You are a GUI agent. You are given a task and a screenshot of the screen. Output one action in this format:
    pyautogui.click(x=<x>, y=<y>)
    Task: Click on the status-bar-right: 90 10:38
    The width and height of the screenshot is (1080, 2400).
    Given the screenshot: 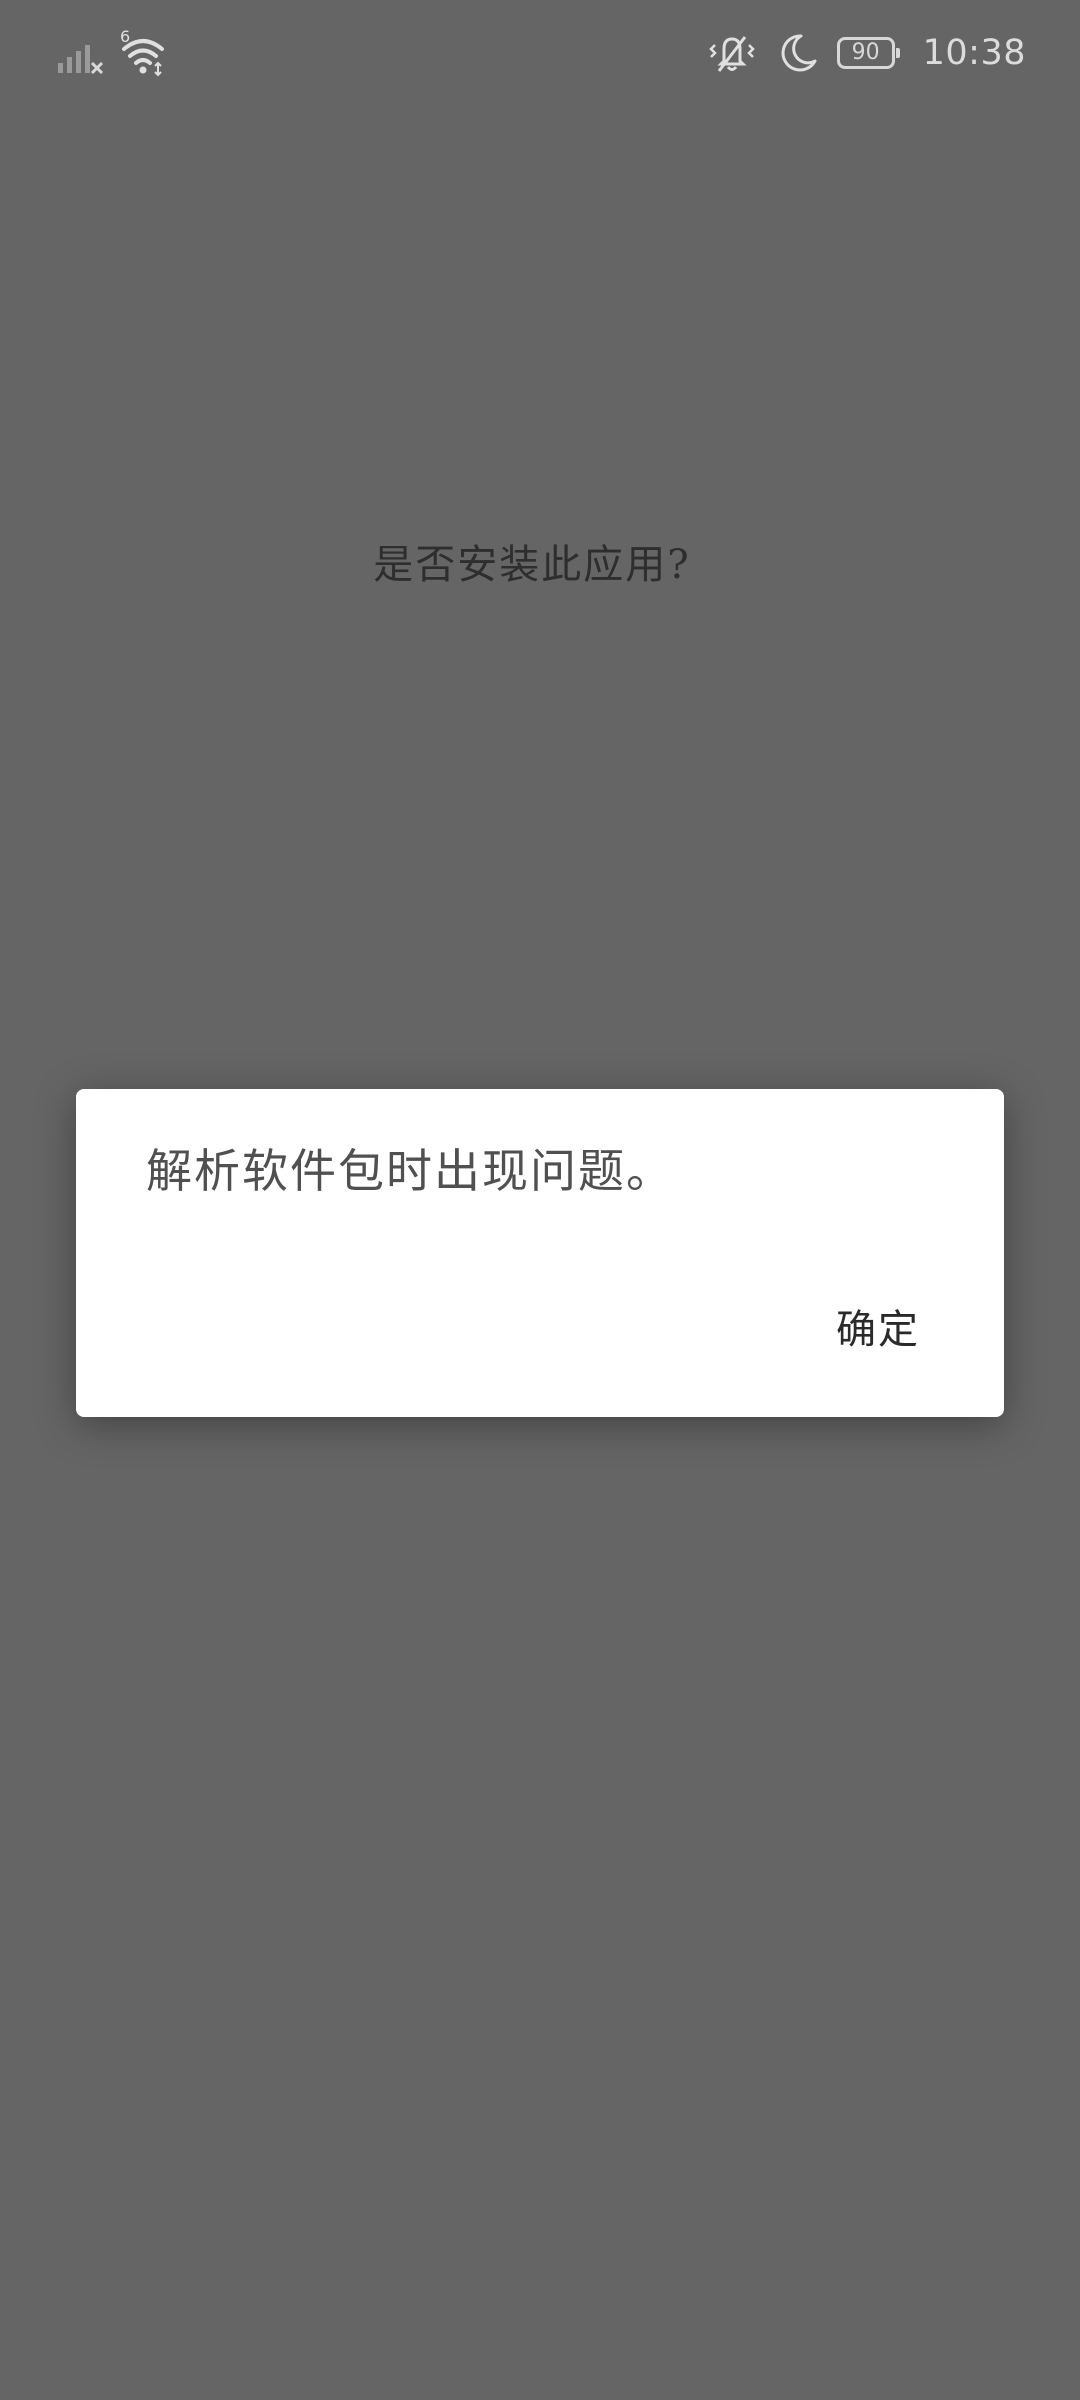 What is the action you would take?
    pyautogui.click(x=866, y=53)
    